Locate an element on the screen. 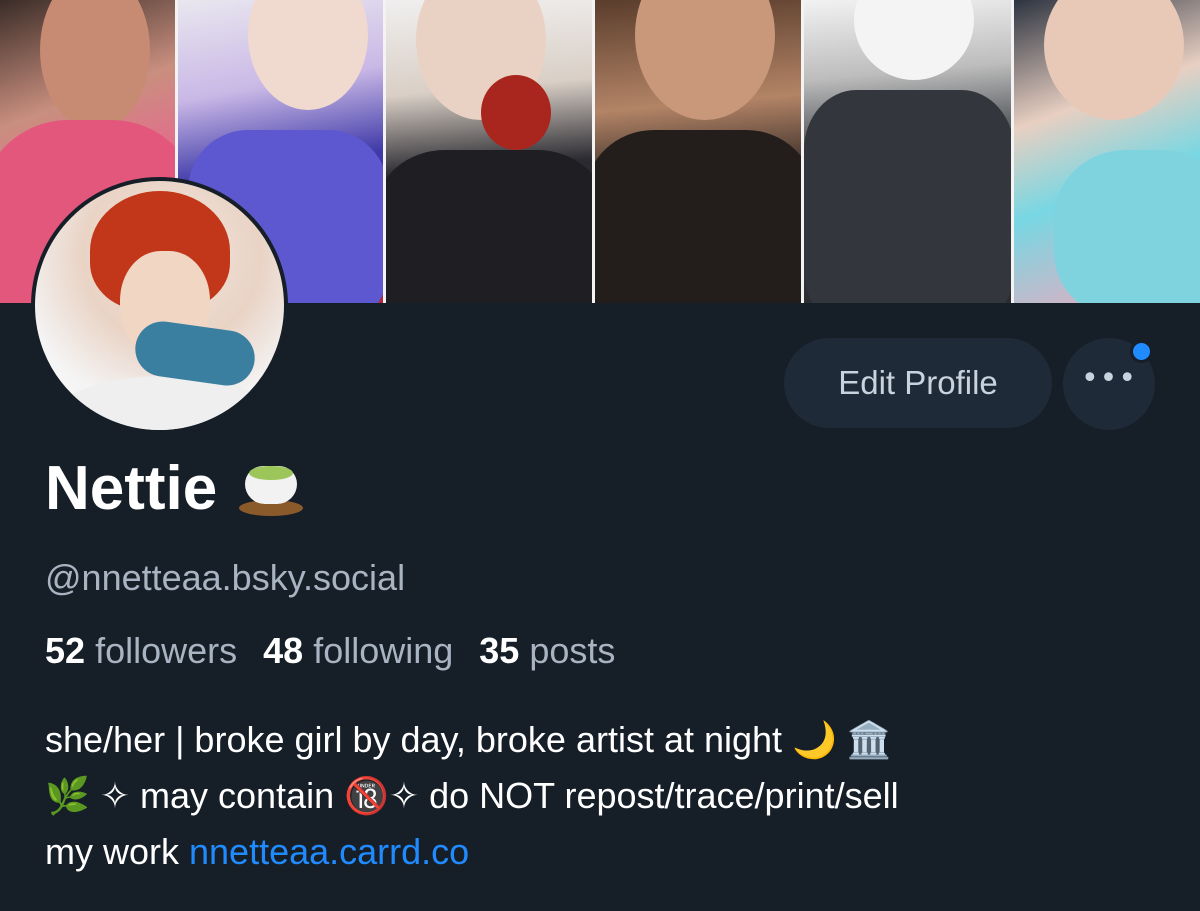  followers-count: 52 is located at coordinates (65, 650).